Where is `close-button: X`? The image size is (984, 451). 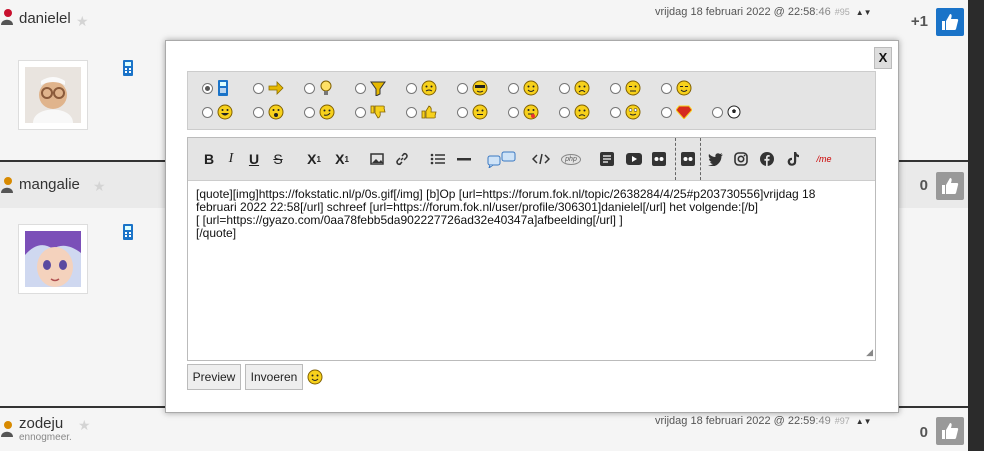 close-button: X is located at coordinates (883, 58).